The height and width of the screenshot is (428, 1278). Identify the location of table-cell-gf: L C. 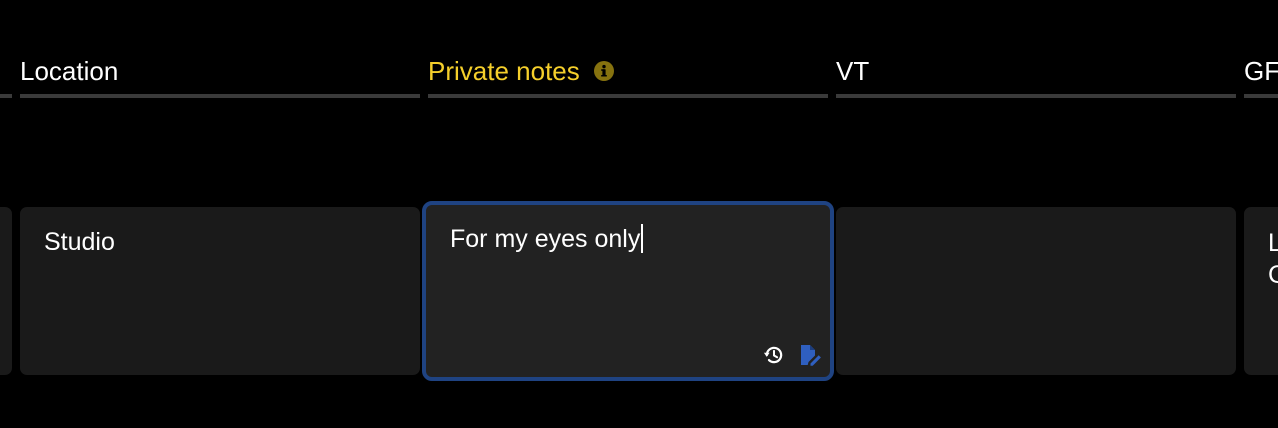
(1261, 291).